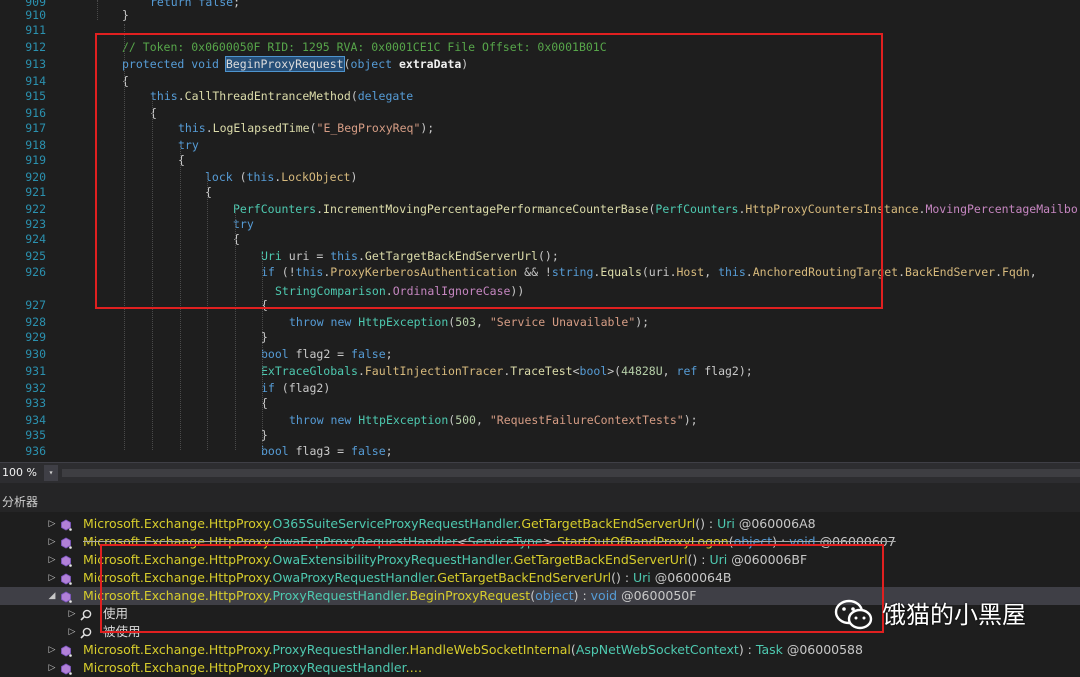 Image resolution: width=1080 pixels, height=677 pixels. Describe the element at coordinates (576, 371) in the screenshot. I see `code-token: <` at that location.